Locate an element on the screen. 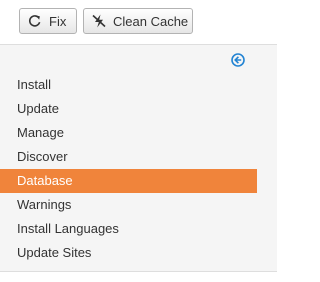 The image size is (320, 282). toolbar: Fix Clean Cache is located at coordinates (106, 21).